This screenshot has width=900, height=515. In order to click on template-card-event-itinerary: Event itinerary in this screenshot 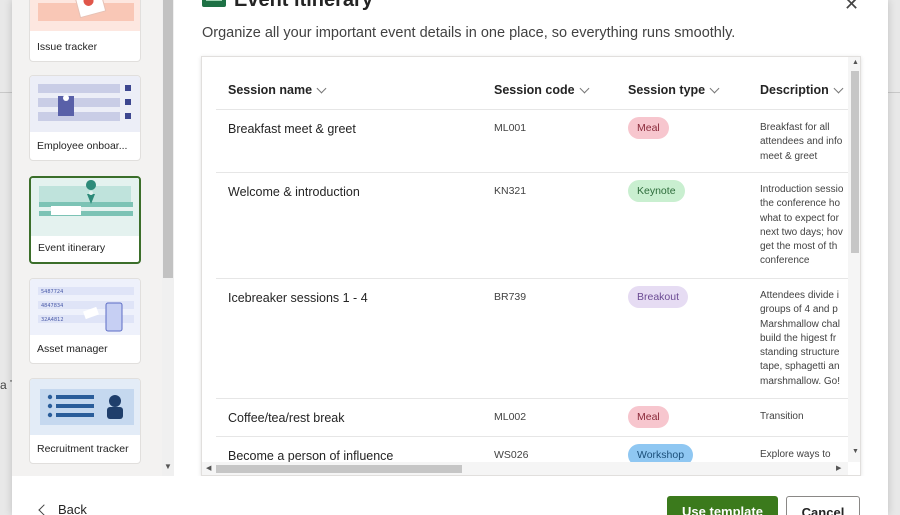, I will do `click(85, 220)`.